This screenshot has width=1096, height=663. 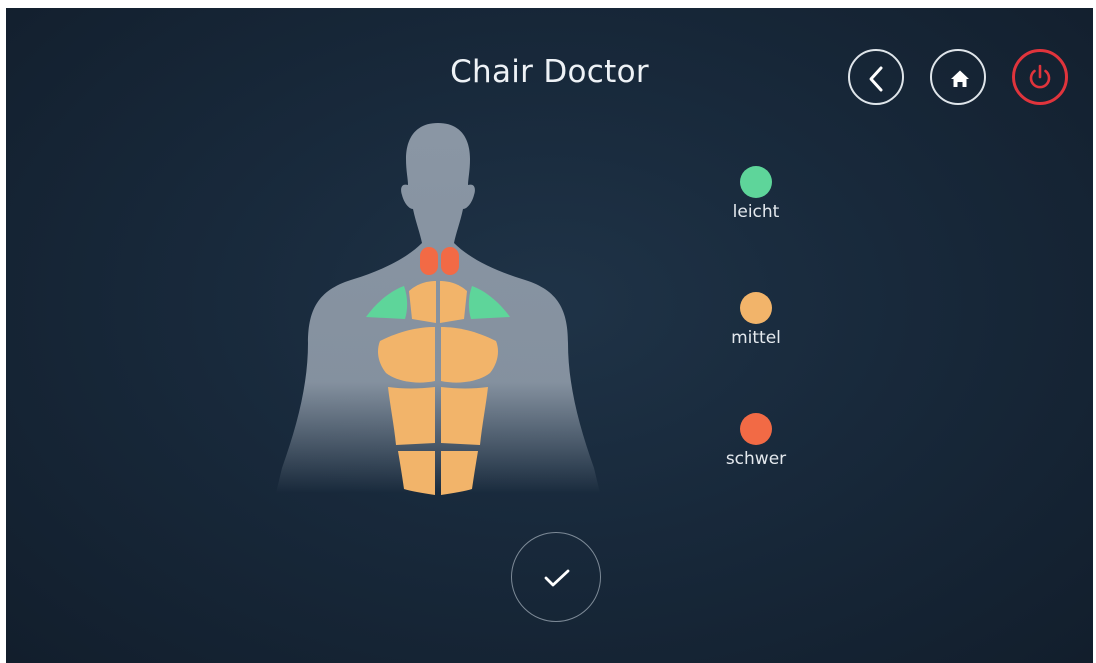 I want to click on home-icon, so click(x=960, y=78).